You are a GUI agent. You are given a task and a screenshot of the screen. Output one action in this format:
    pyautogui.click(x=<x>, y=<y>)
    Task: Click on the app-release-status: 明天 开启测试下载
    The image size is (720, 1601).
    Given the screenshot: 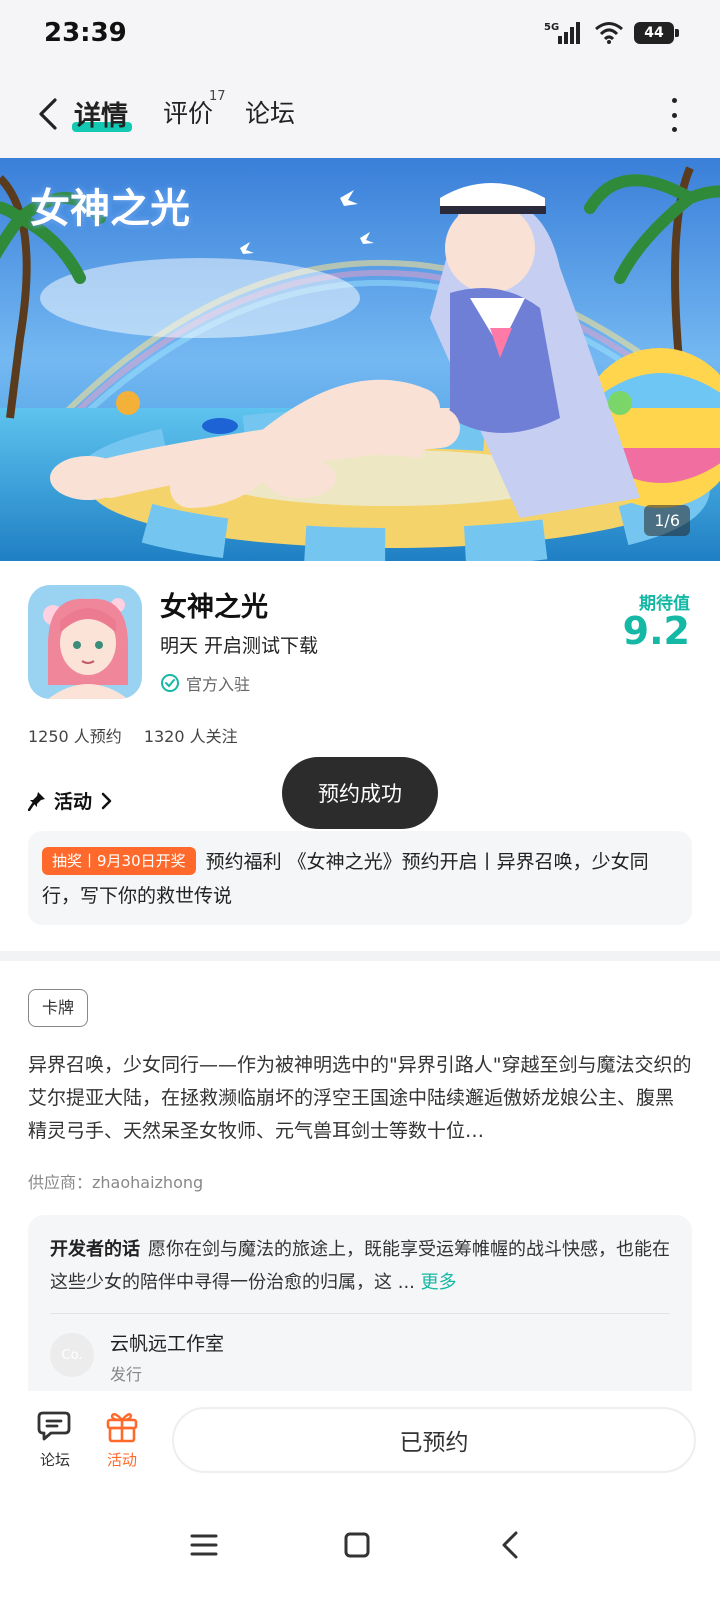 What is the action you would take?
    pyautogui.click(x=239, y=646)
    